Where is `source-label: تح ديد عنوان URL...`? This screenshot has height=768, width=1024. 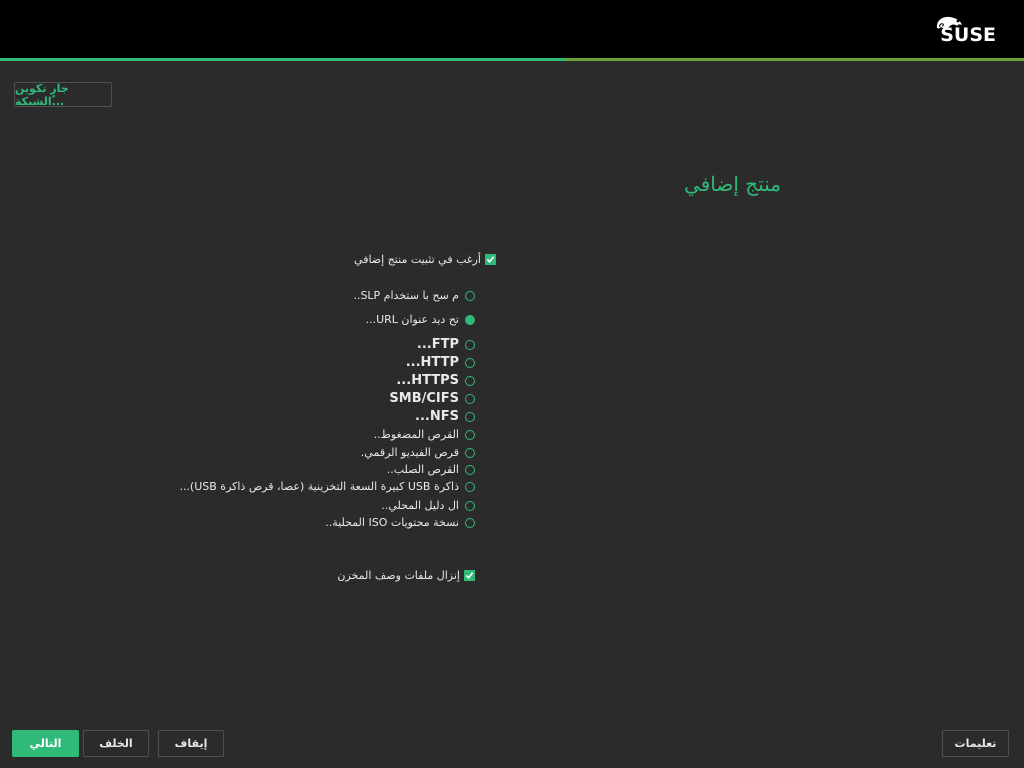 source-label: تح ديد عنوان URL... is located at coordinates (412, 319).